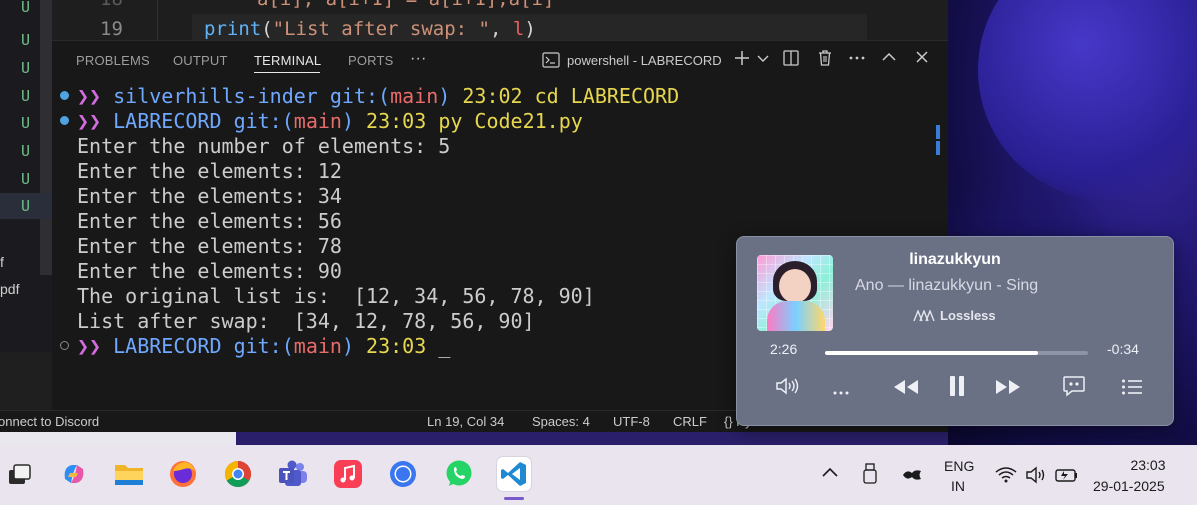 Image resolution: width=1197 pixels, height=505 pixels. Describe the element at coordinates (2, 262) in the screenshot. I see `explorer-item: f` at that location.